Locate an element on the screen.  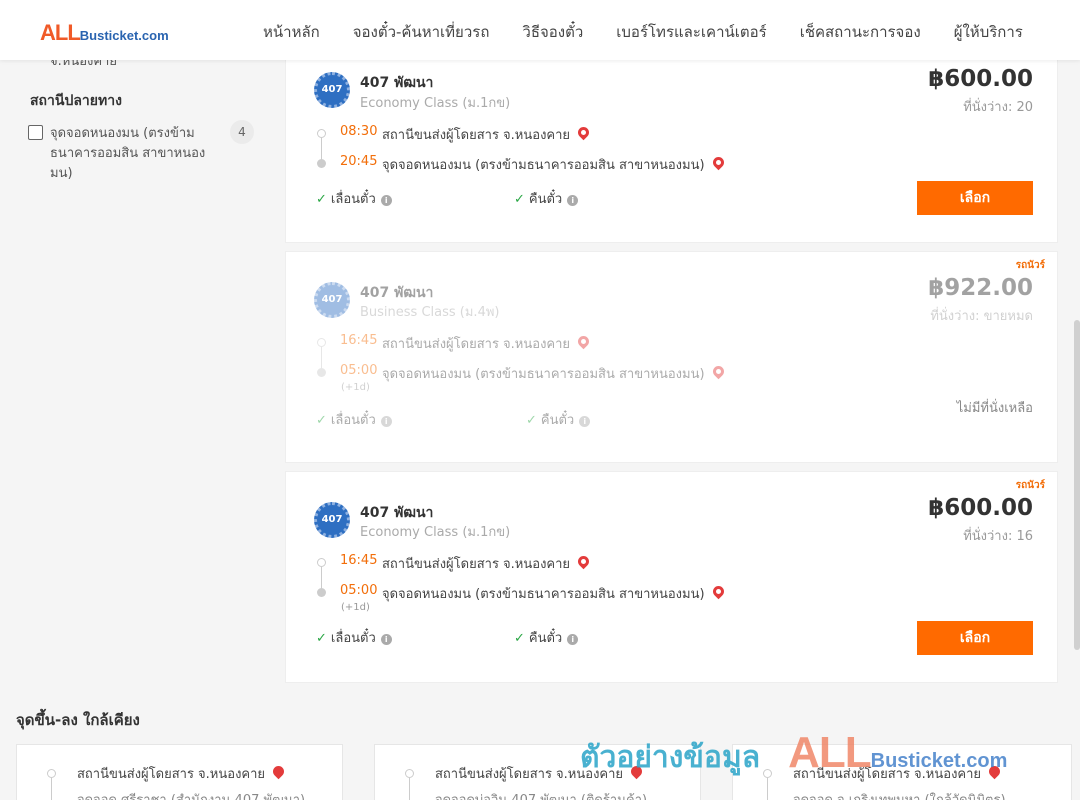
destination-filter-title: สถานีปลายทาง is located at coordinates (76, 101).